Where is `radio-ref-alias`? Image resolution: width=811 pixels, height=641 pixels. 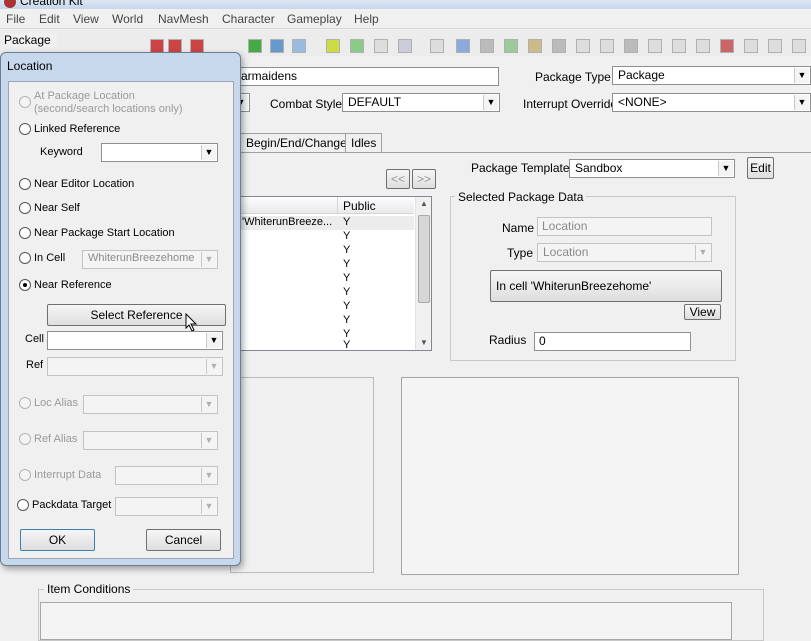
radio-ref-alias is located at coordinates (25, 439).